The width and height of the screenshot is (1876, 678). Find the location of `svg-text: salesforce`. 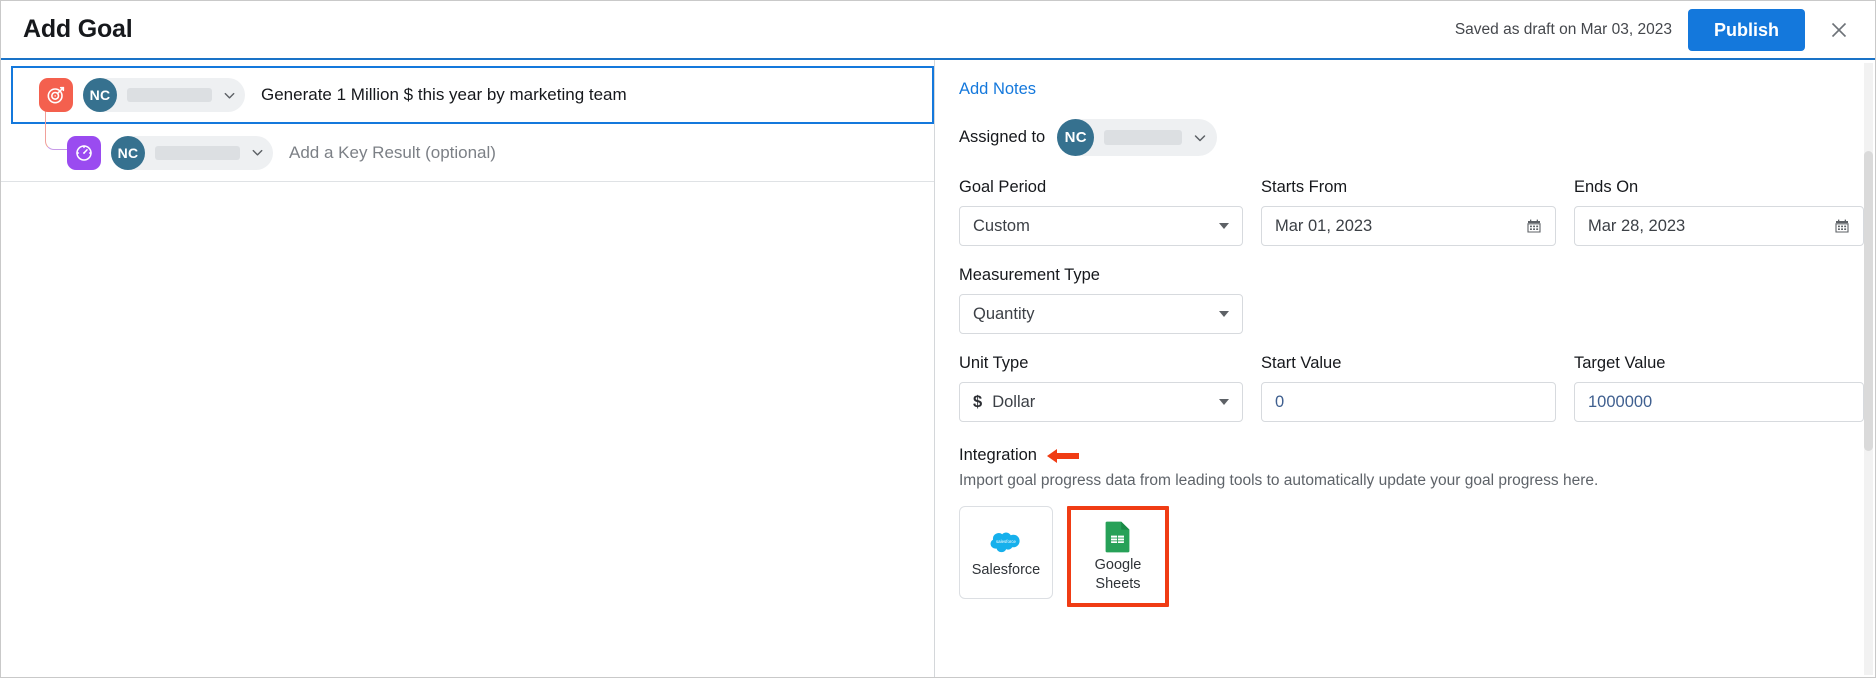

svg-text: salesforce is located at coordinates (1006, 542).